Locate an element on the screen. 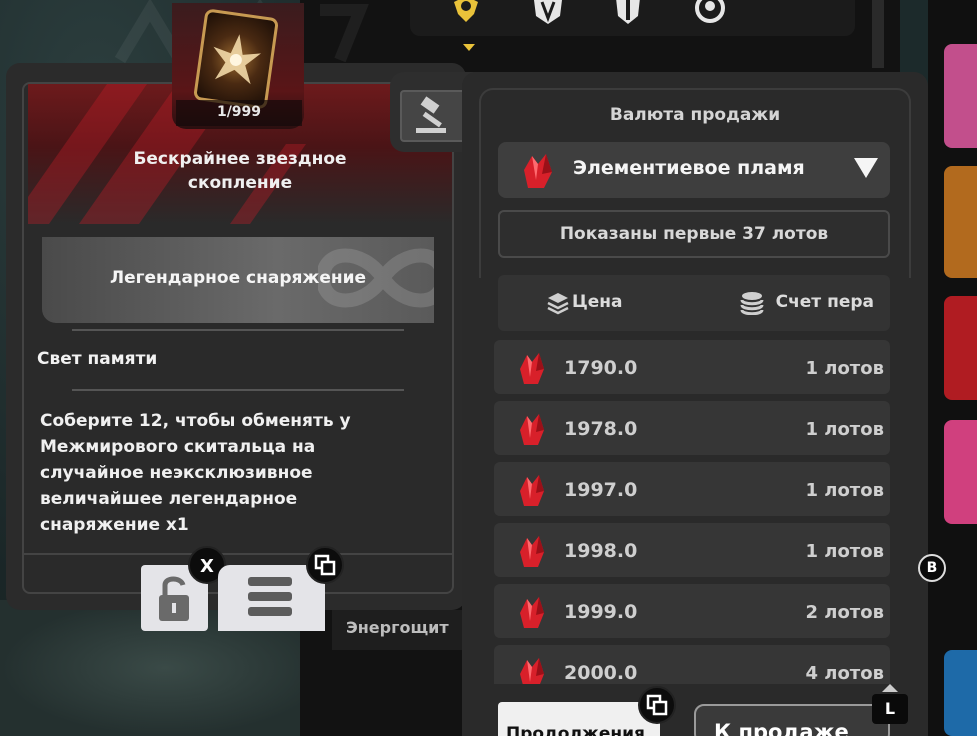 This screenshot has width=977, height=736. currency-selected: Элементиевое пламя is located at coordinates (689, 168).